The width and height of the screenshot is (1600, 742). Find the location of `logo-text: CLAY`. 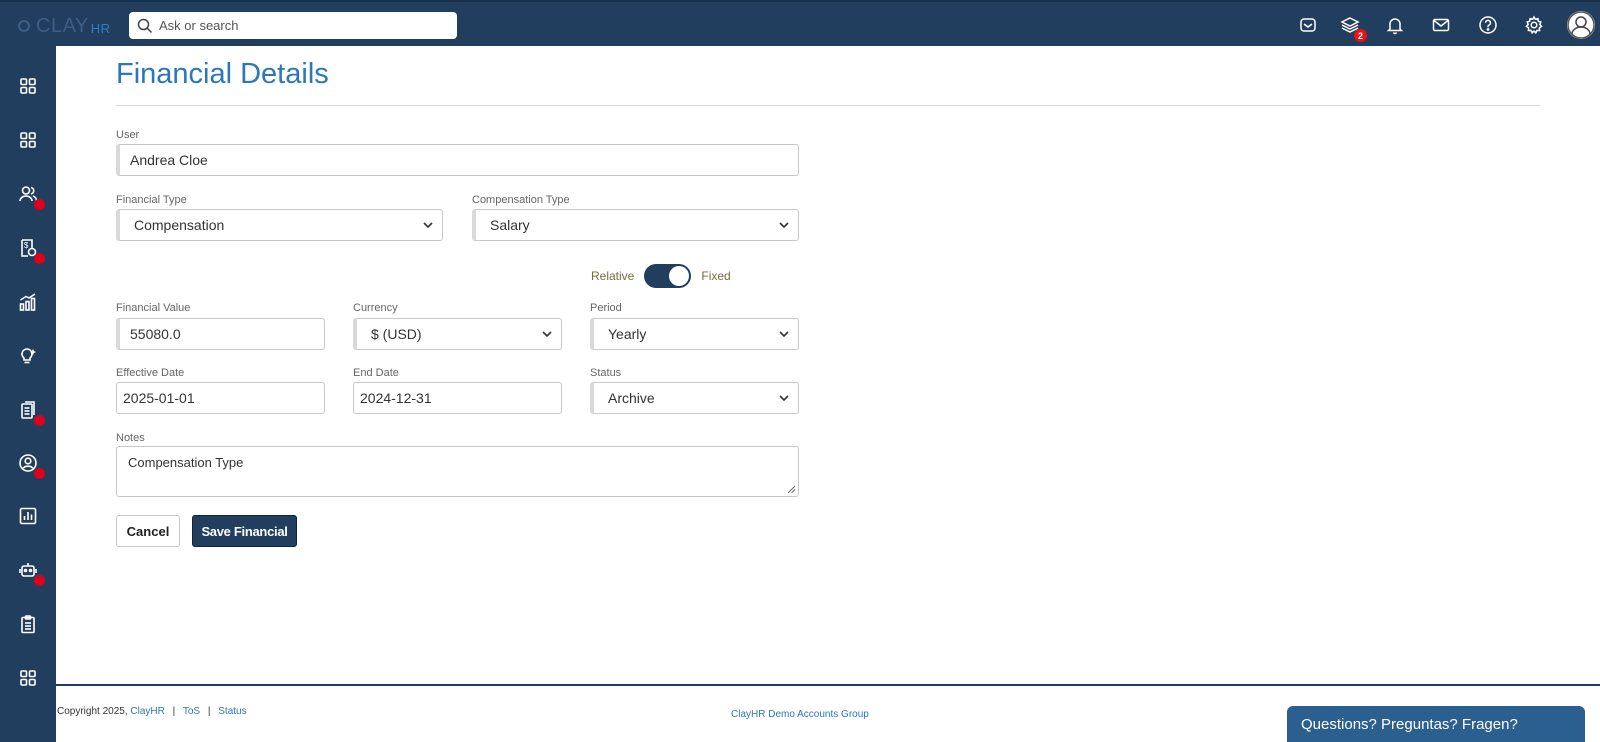

logo-text: CLAY is located at coordinates (62, 25).